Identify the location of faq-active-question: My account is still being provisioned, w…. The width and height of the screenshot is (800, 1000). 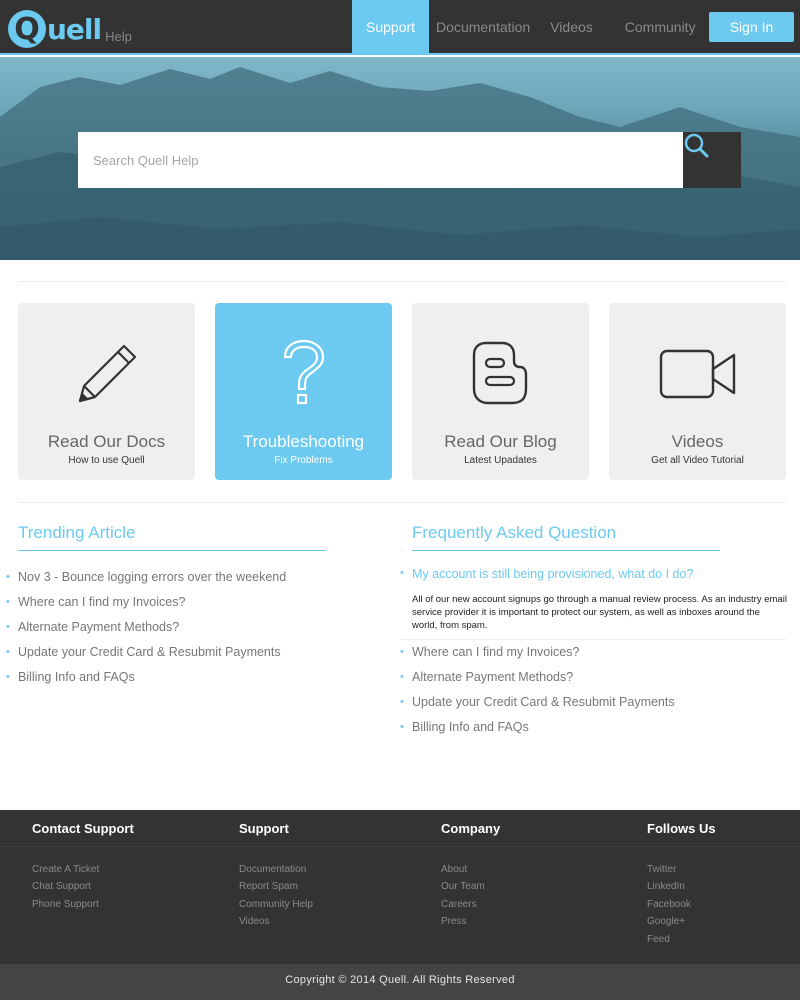
(546, 574).